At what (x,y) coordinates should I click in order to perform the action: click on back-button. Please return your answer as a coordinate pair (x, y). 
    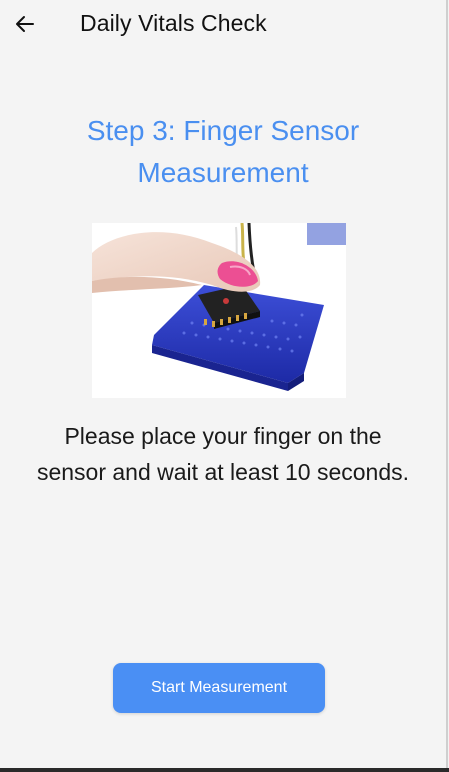
    Looking at the image, I should click on (25, 24).